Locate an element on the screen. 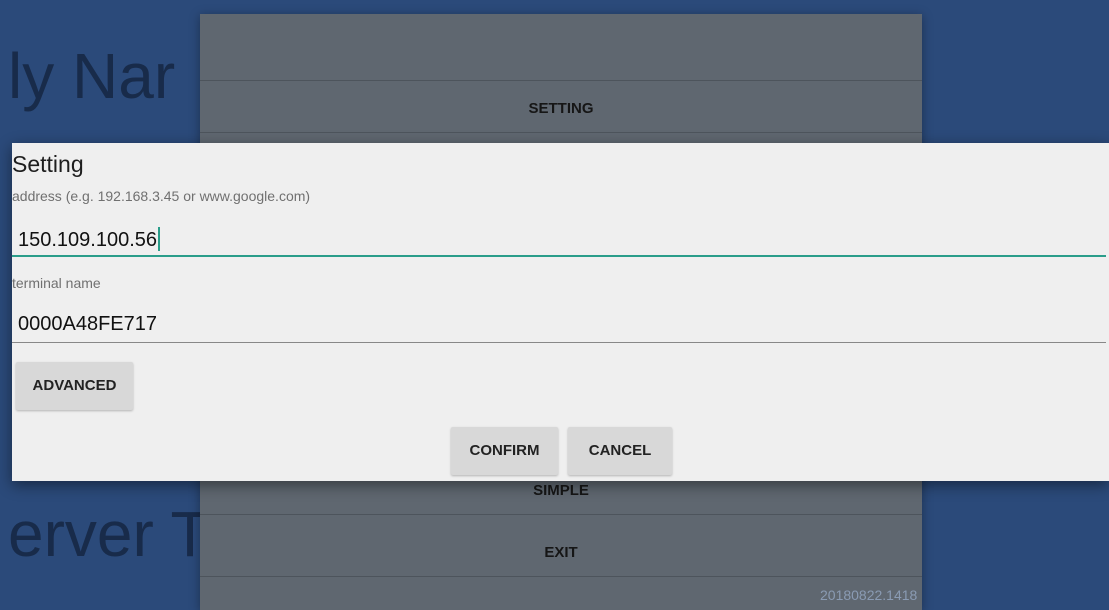  version-label: 20180822.1418 is located at coordinates (869, 595).